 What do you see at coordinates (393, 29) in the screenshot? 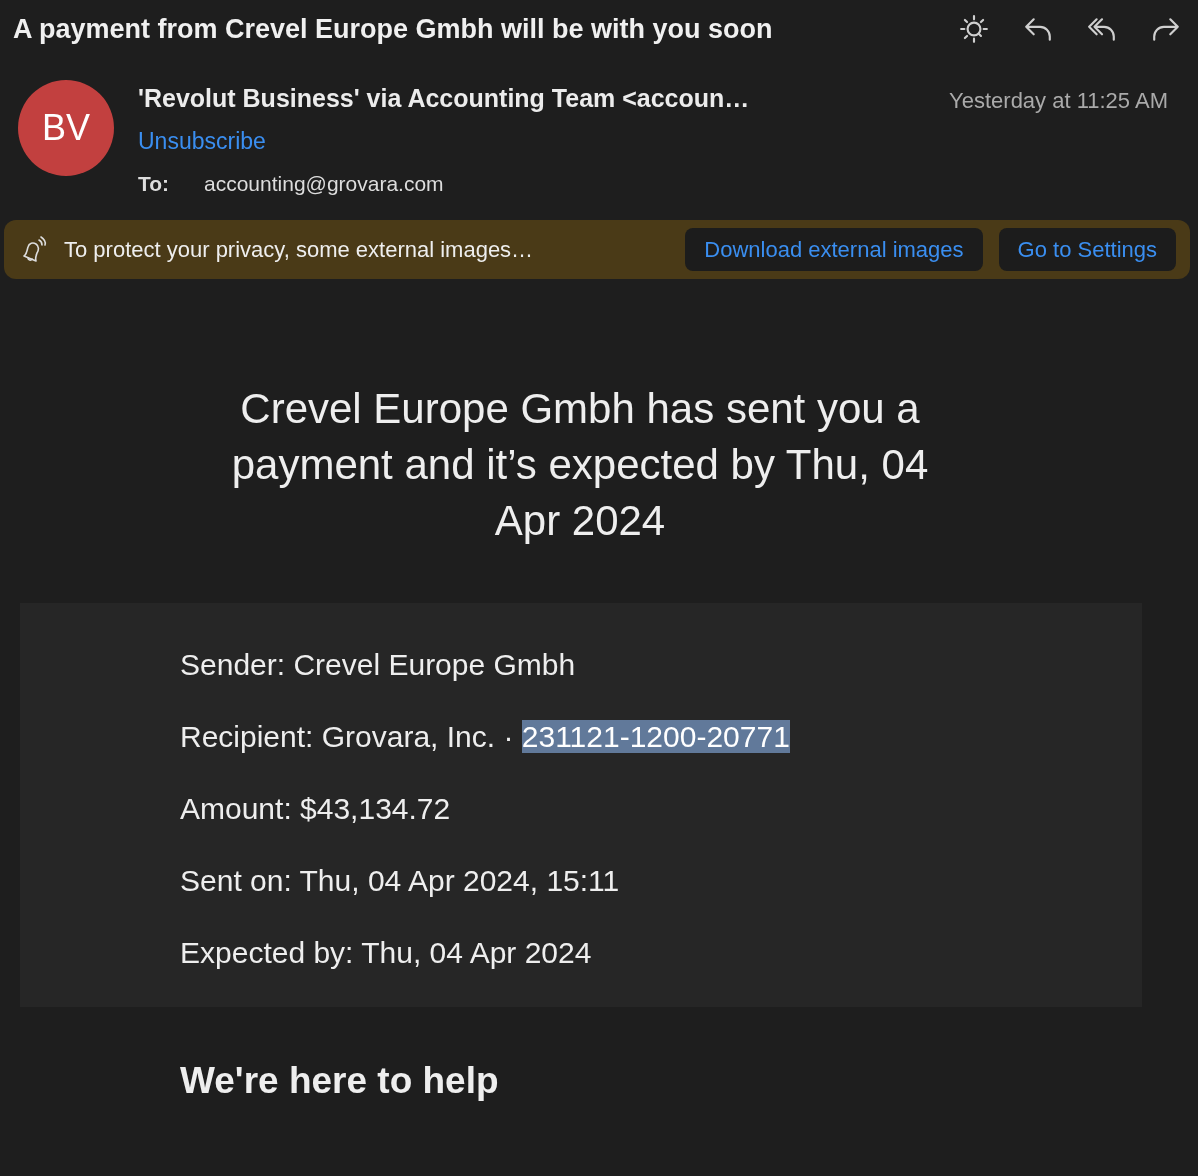
I see `email-subject: A payment from Crevel Europe Gmbh will be with you soon` at bounding box center [393, 29].